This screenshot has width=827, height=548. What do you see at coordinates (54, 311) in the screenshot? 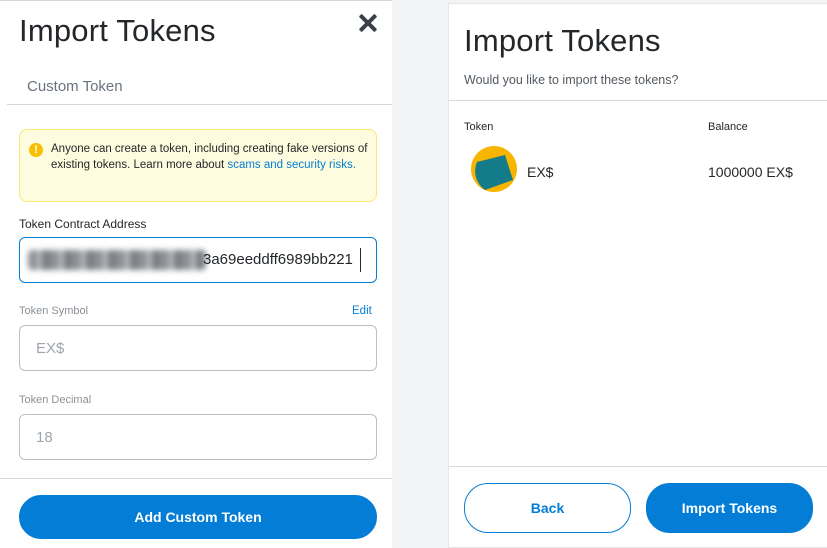
I see `token-symbol-label: Token Symbol` at bounding box center [54, 311].